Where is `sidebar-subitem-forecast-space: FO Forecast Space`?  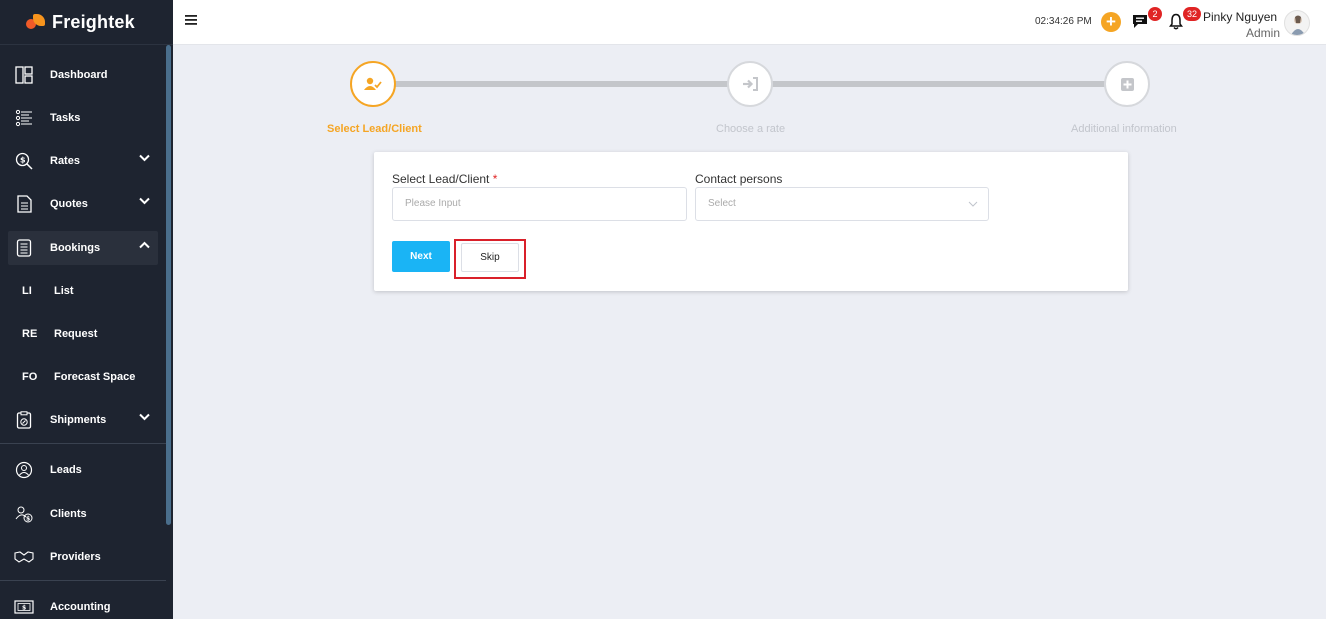
sidebar-subitem-forecast-space: FO Forecast Space is located at coordinates (78, 377).